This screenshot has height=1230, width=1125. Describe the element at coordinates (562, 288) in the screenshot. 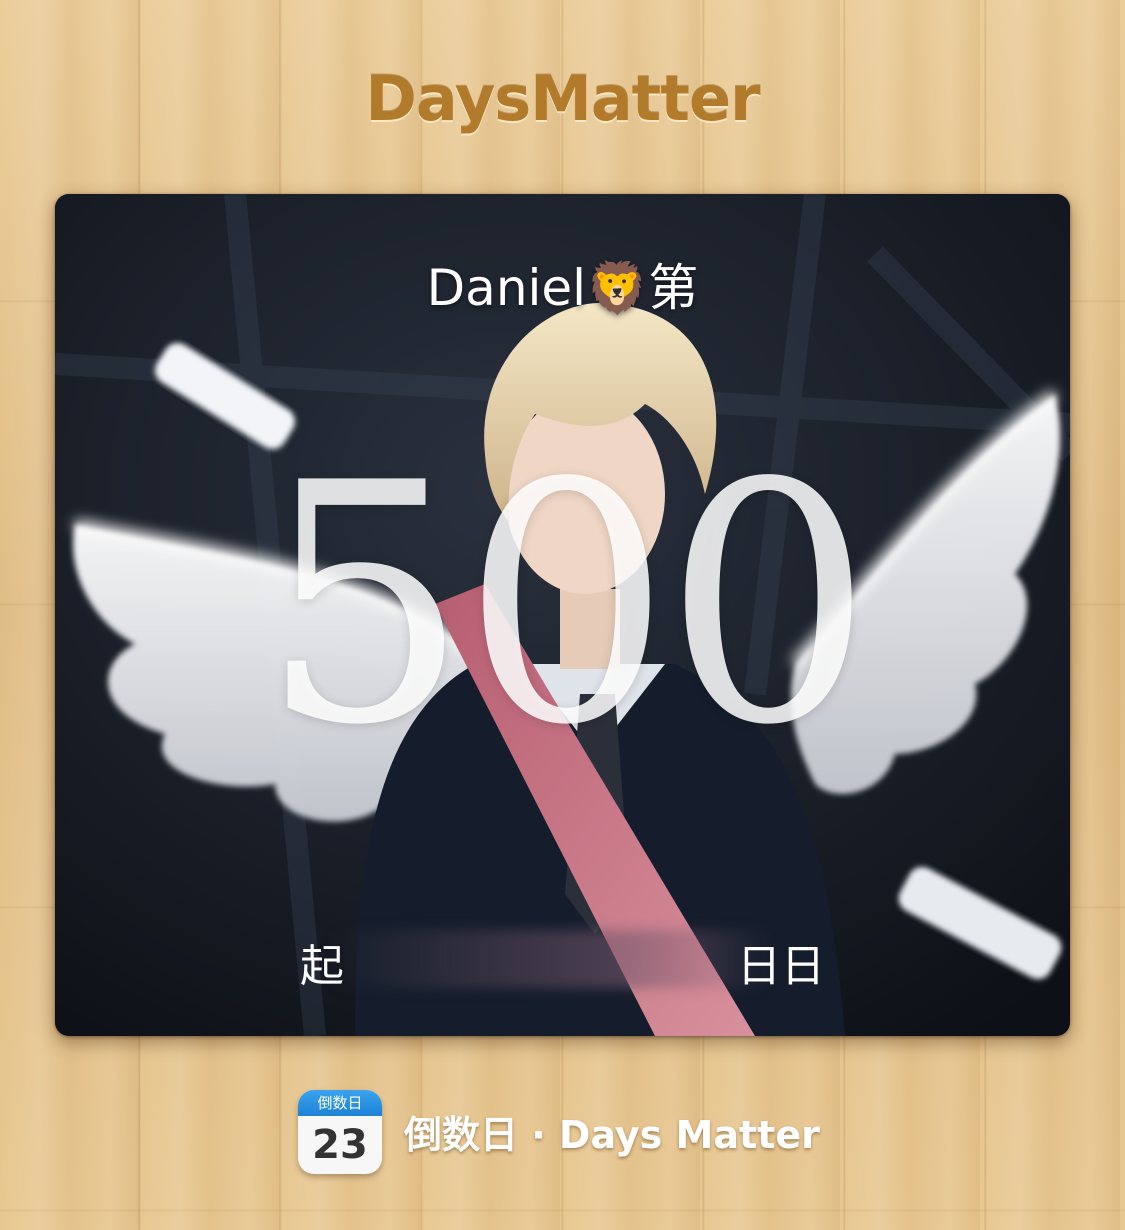

I see `event-title: Daniel🦁第` at that location.